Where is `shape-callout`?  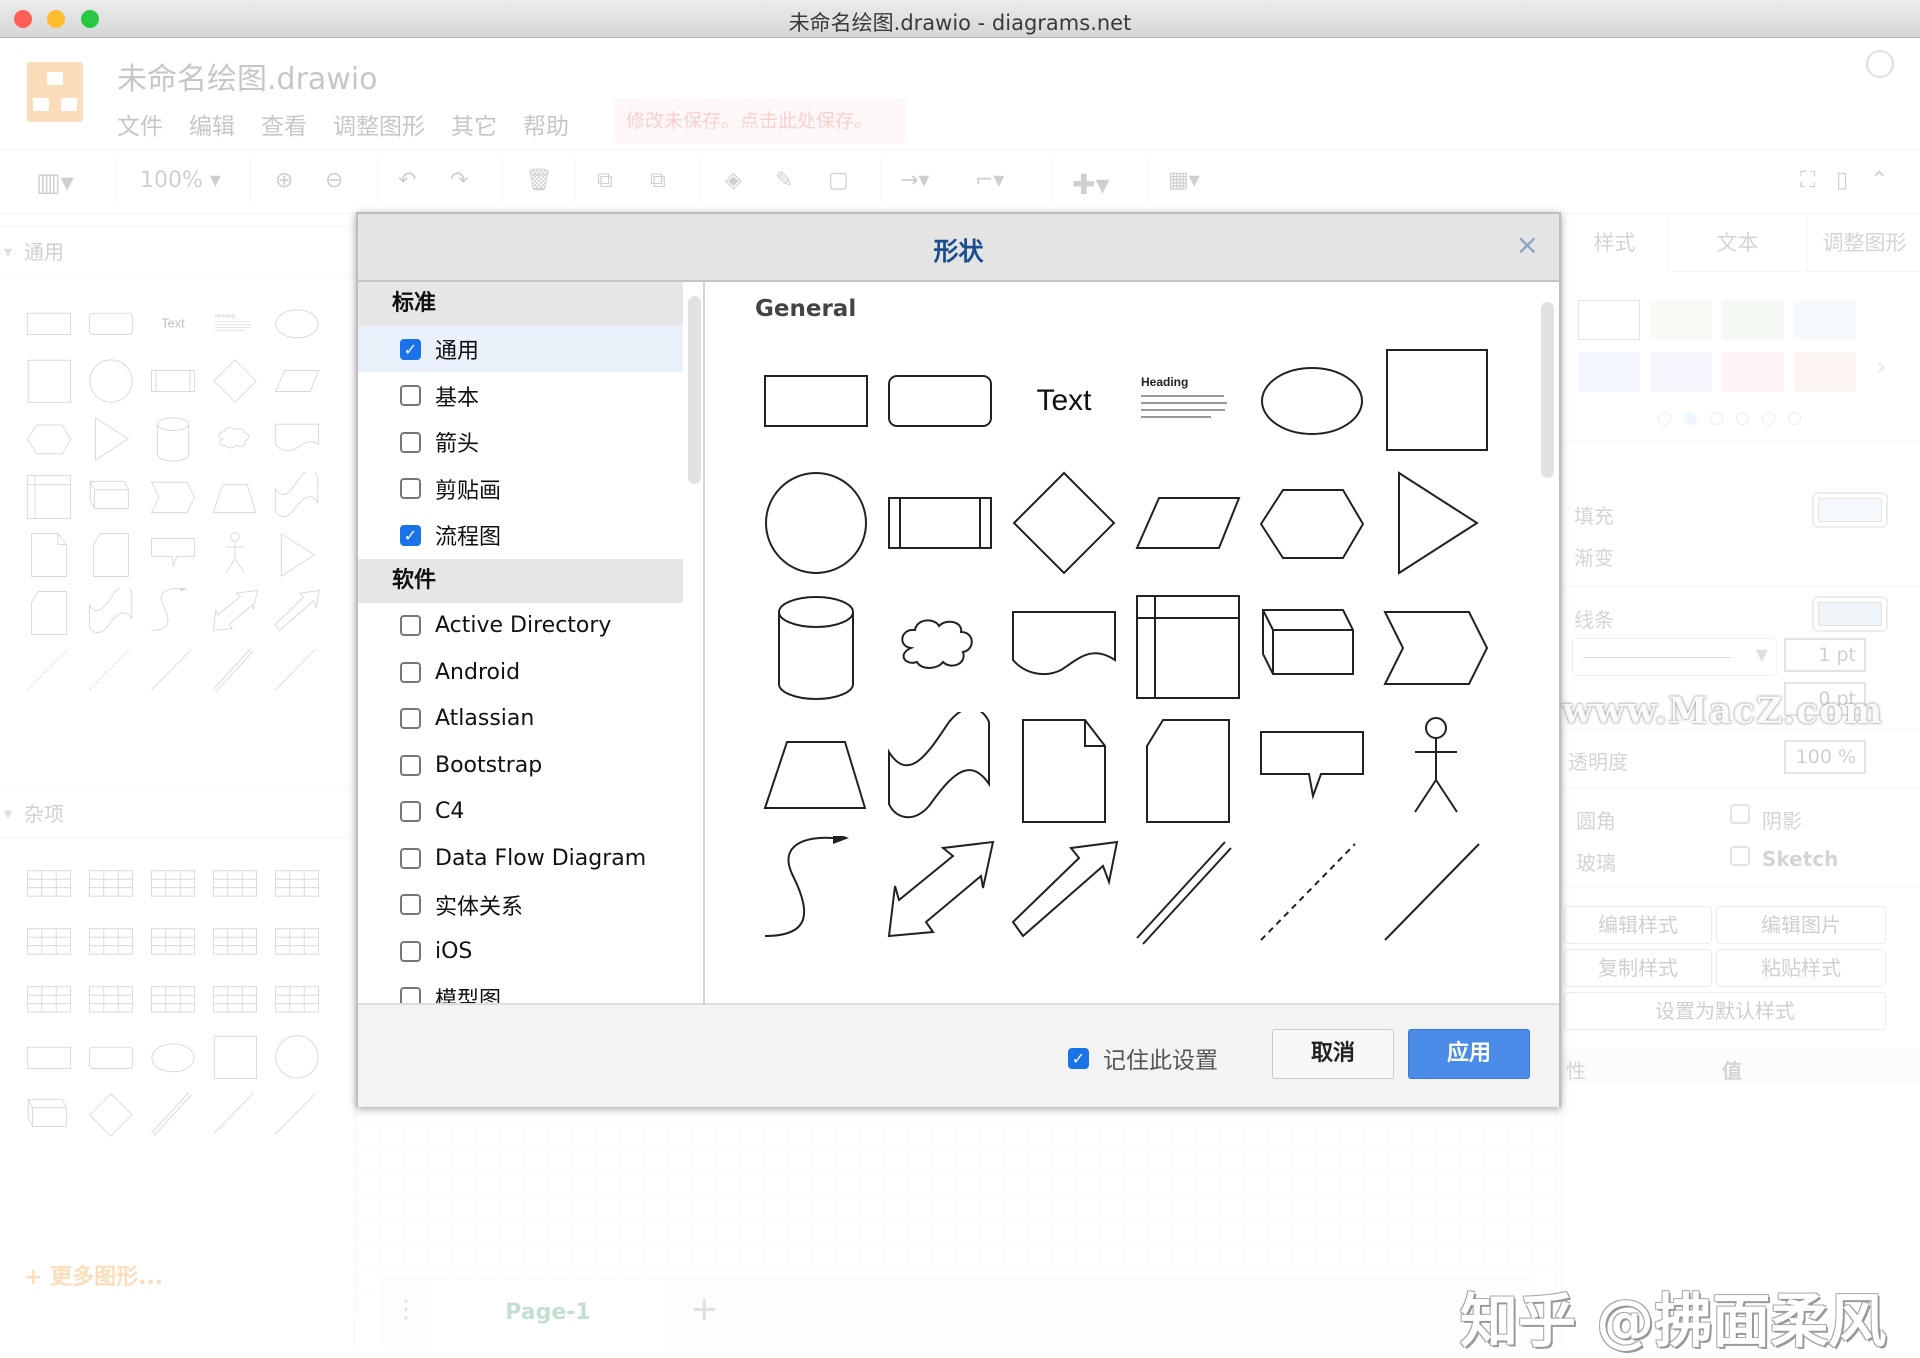
shape-callout is located at coordinates (1312, 771).